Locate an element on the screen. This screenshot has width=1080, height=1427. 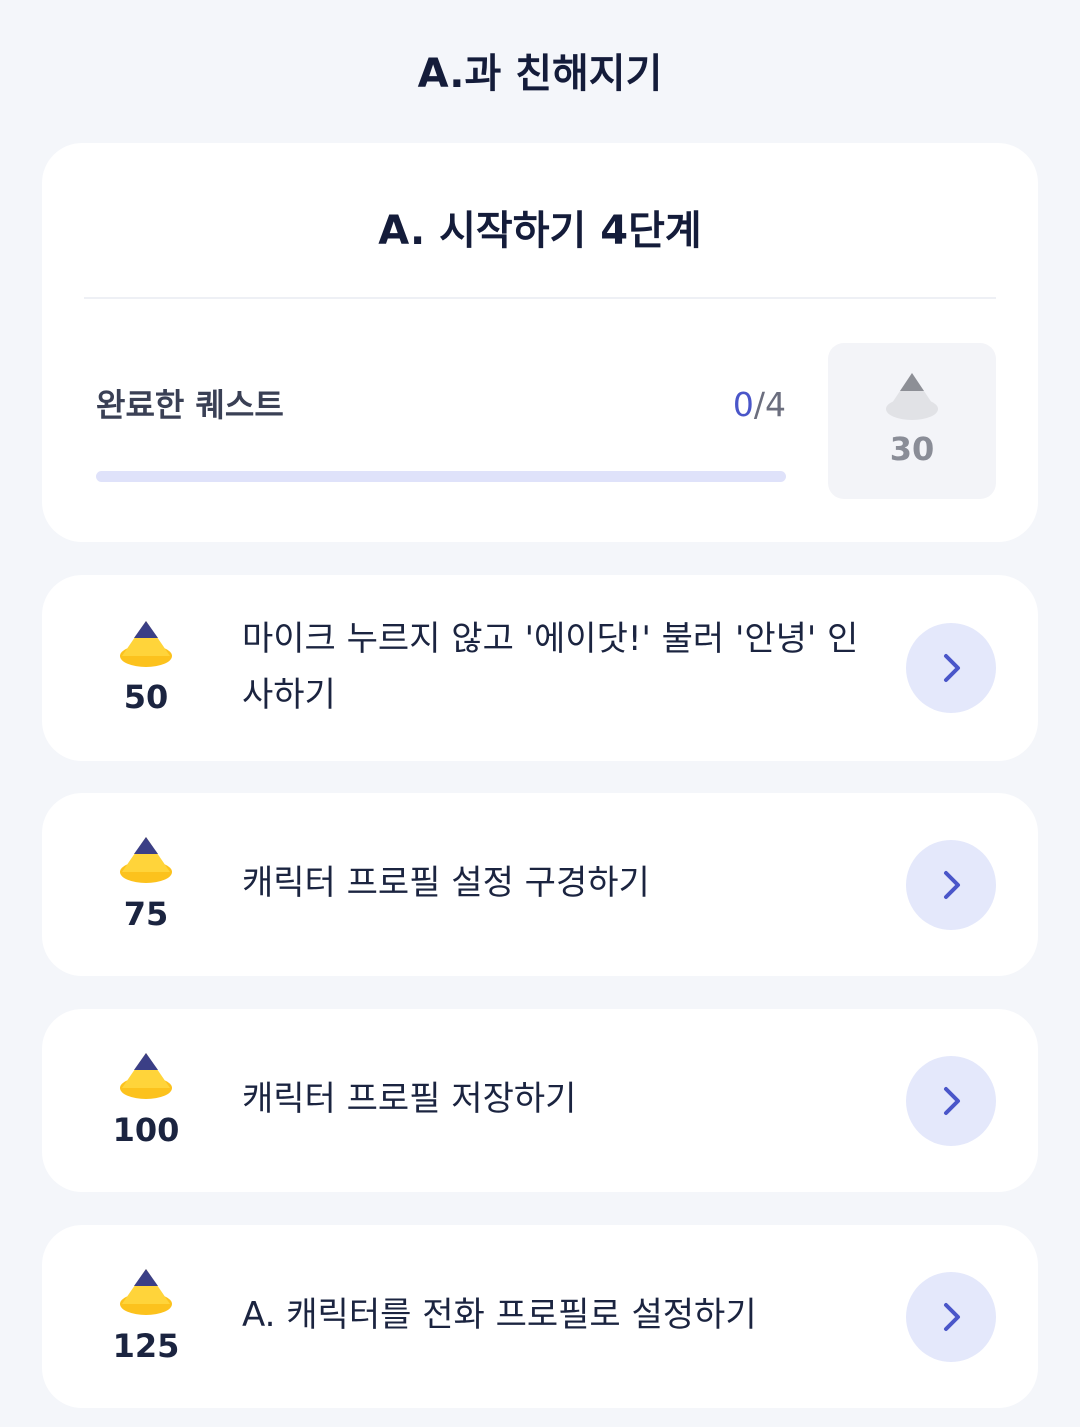
quest-item-2: 75 캐릭터 프로필 설정 구경하기 is located at coordinates (540, 884).